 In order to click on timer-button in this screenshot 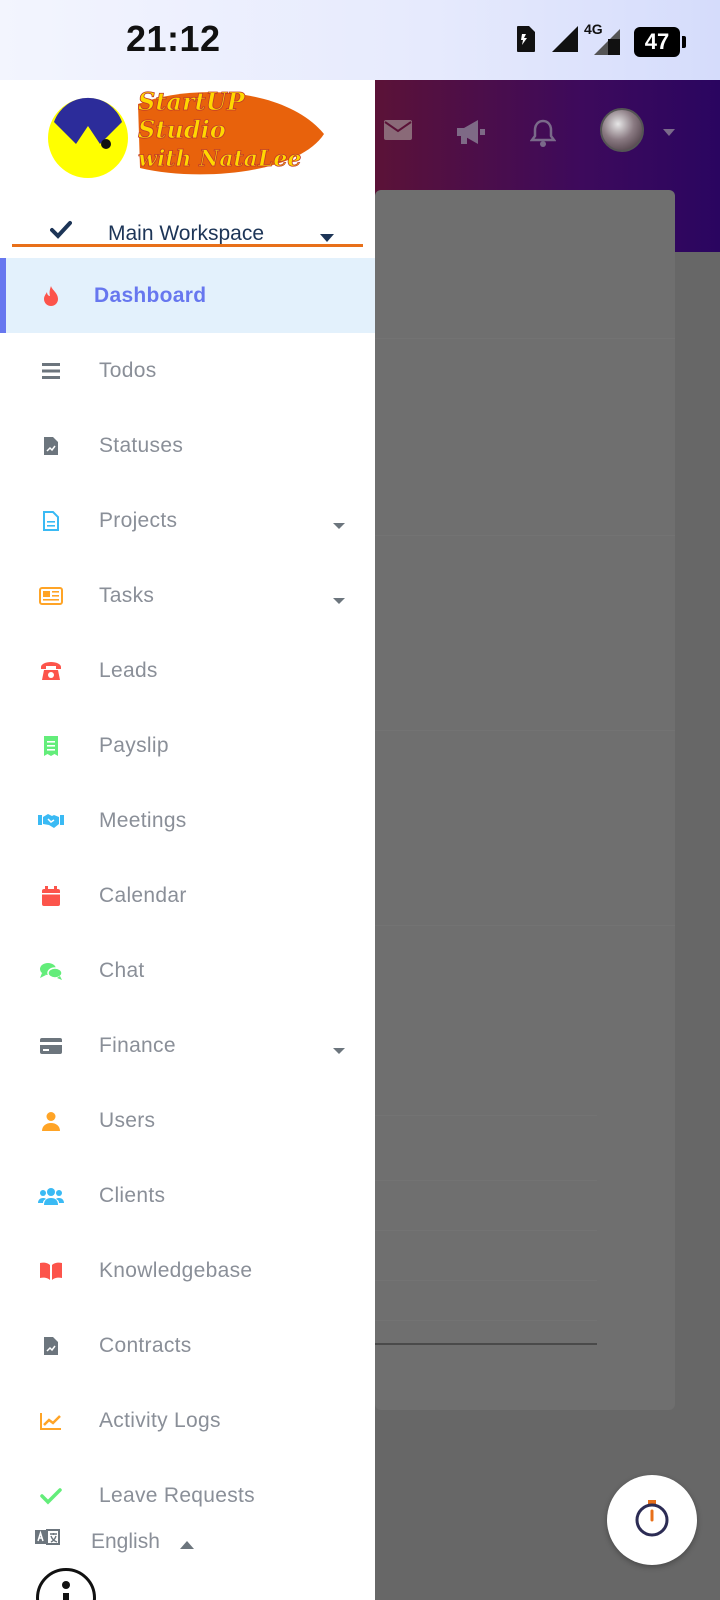, I will do `click(652, 1520)`.